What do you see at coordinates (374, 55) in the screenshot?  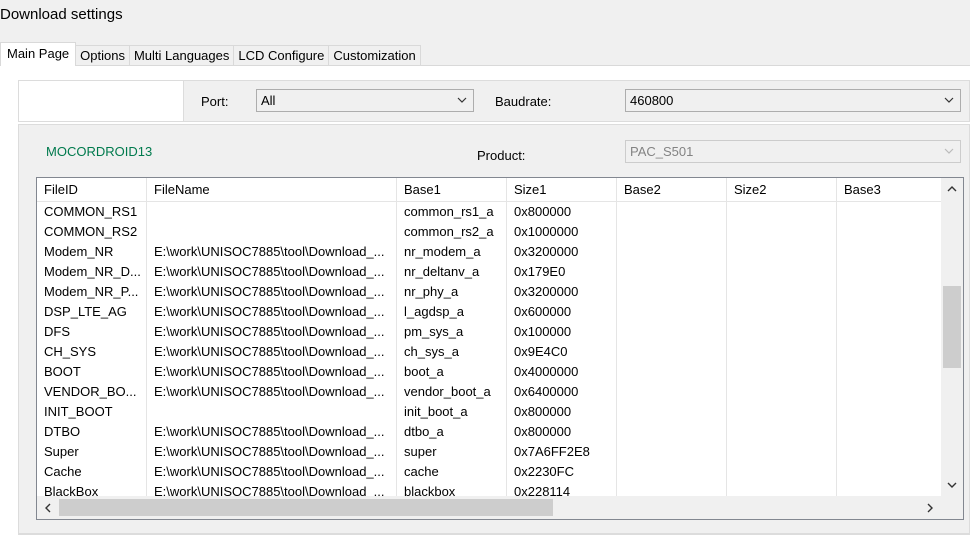 I see `tab-customization: Customization` at bounding box center [374, 55].